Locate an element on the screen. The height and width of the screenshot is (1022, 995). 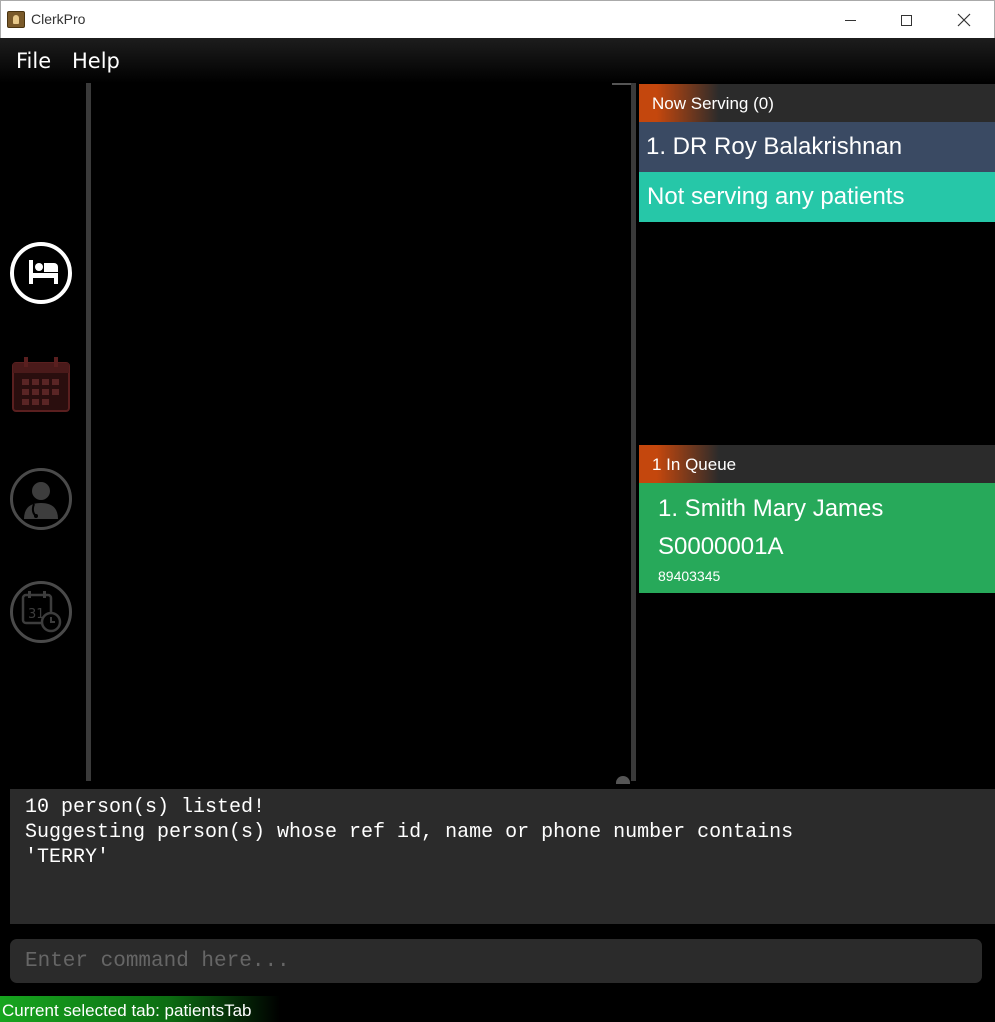
sidebar: 31 is located at coordinates (42, 433).